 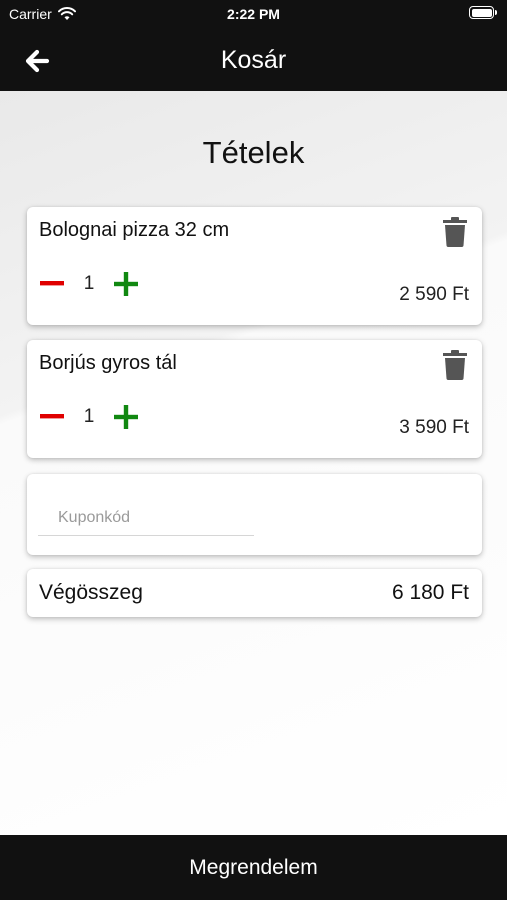 I want to click on header-bar: Kosár, so click(x=253, y=60).